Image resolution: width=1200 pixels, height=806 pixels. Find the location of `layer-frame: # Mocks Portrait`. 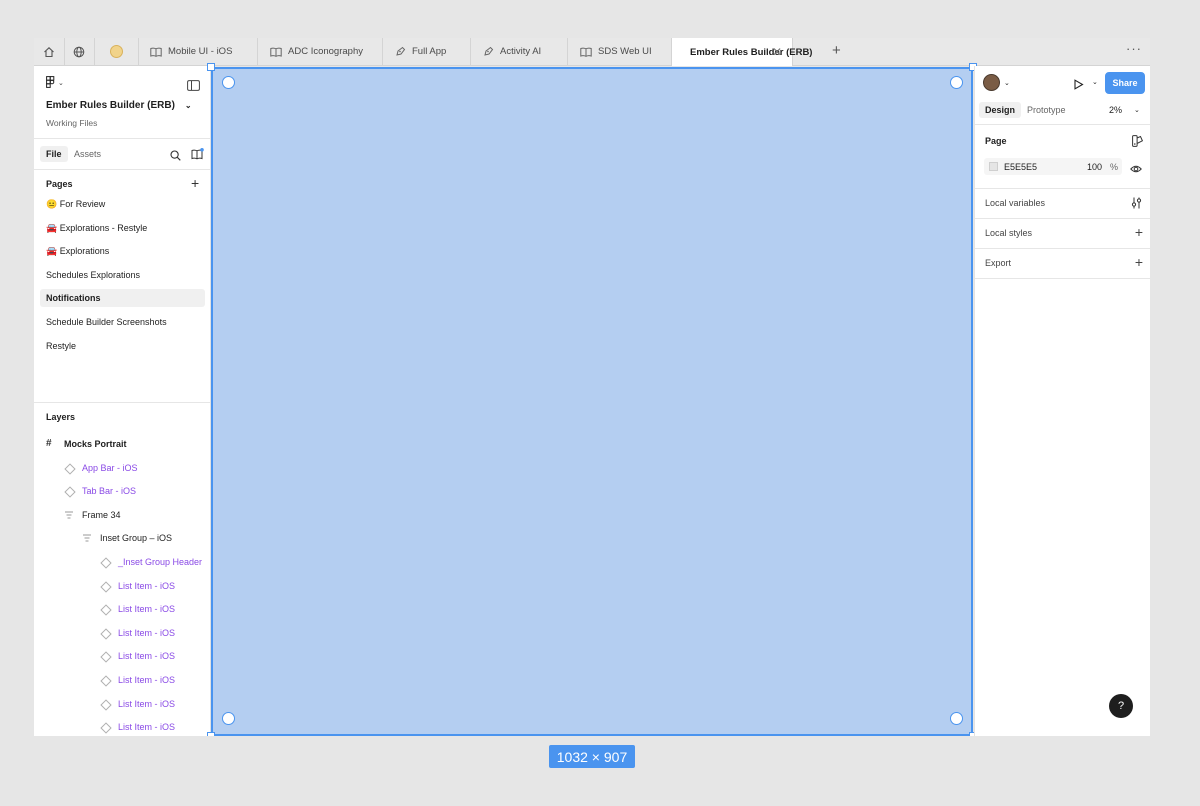

layer-frame: # Mocks Portrait is located at coordinates (122, 444).